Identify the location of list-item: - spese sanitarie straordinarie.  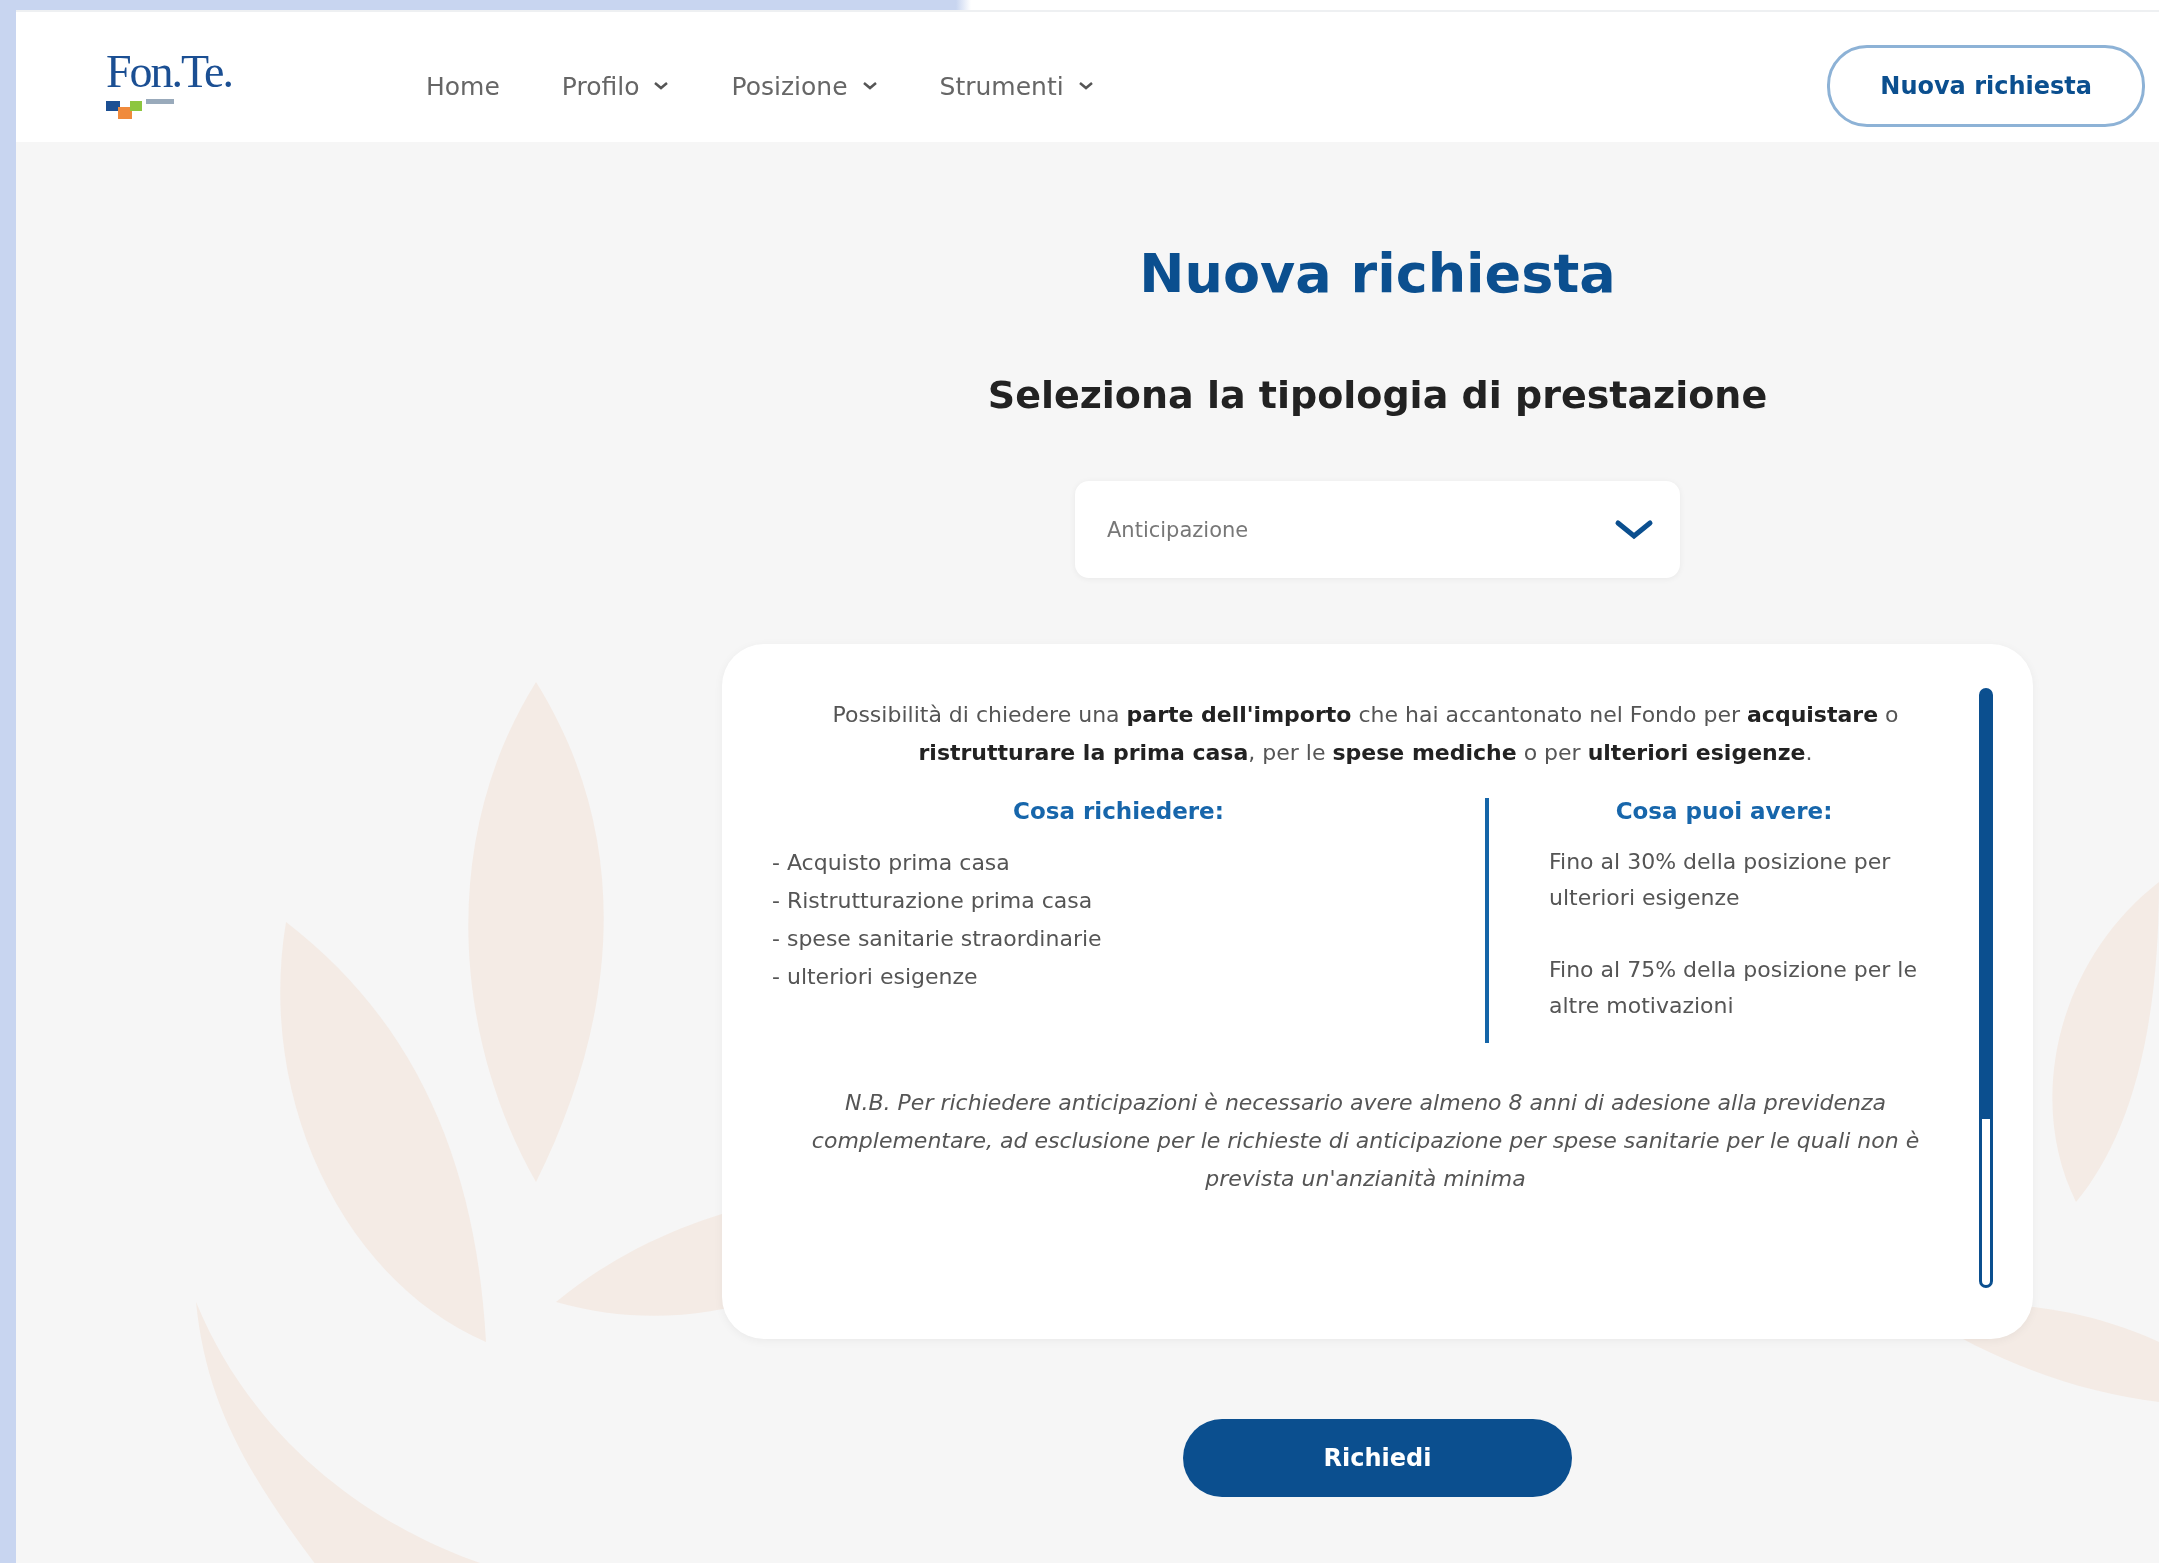
(937, 939).